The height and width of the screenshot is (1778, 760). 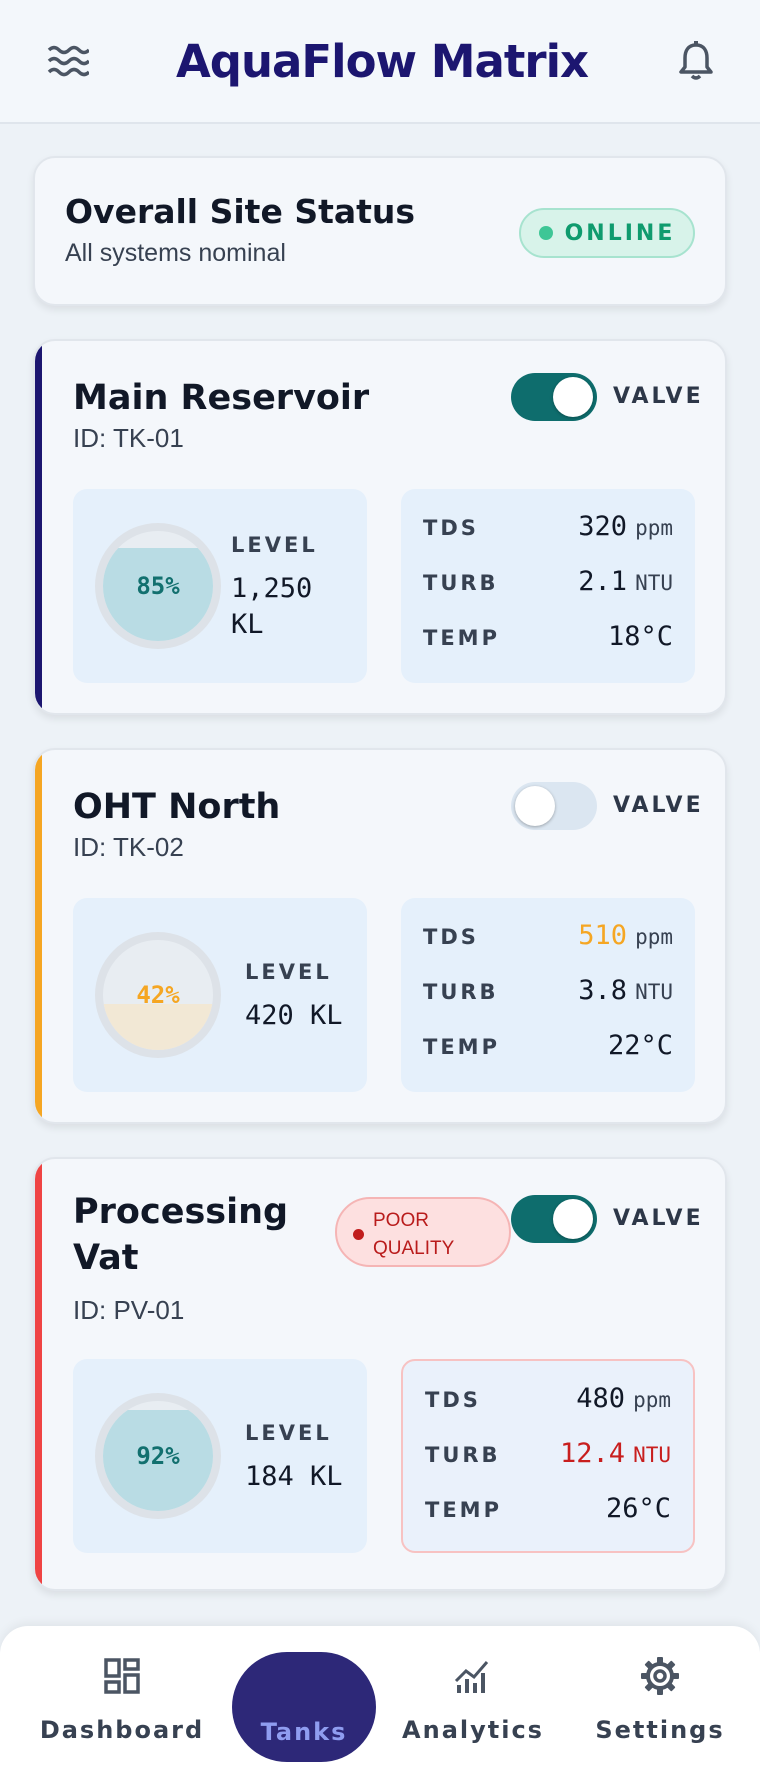 What do you see at coordinates (603, 935) in the screenshot?
I see `metric-value: 510` at bounding box center [603, 935].